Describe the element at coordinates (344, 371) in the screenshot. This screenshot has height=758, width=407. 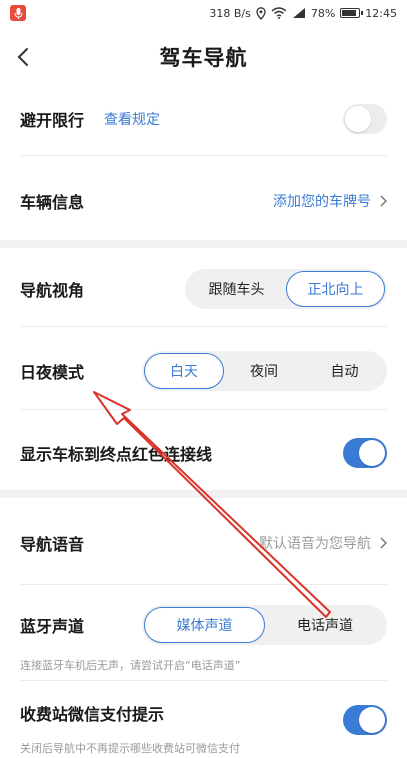
I see `option-auto: 自动` at that location.